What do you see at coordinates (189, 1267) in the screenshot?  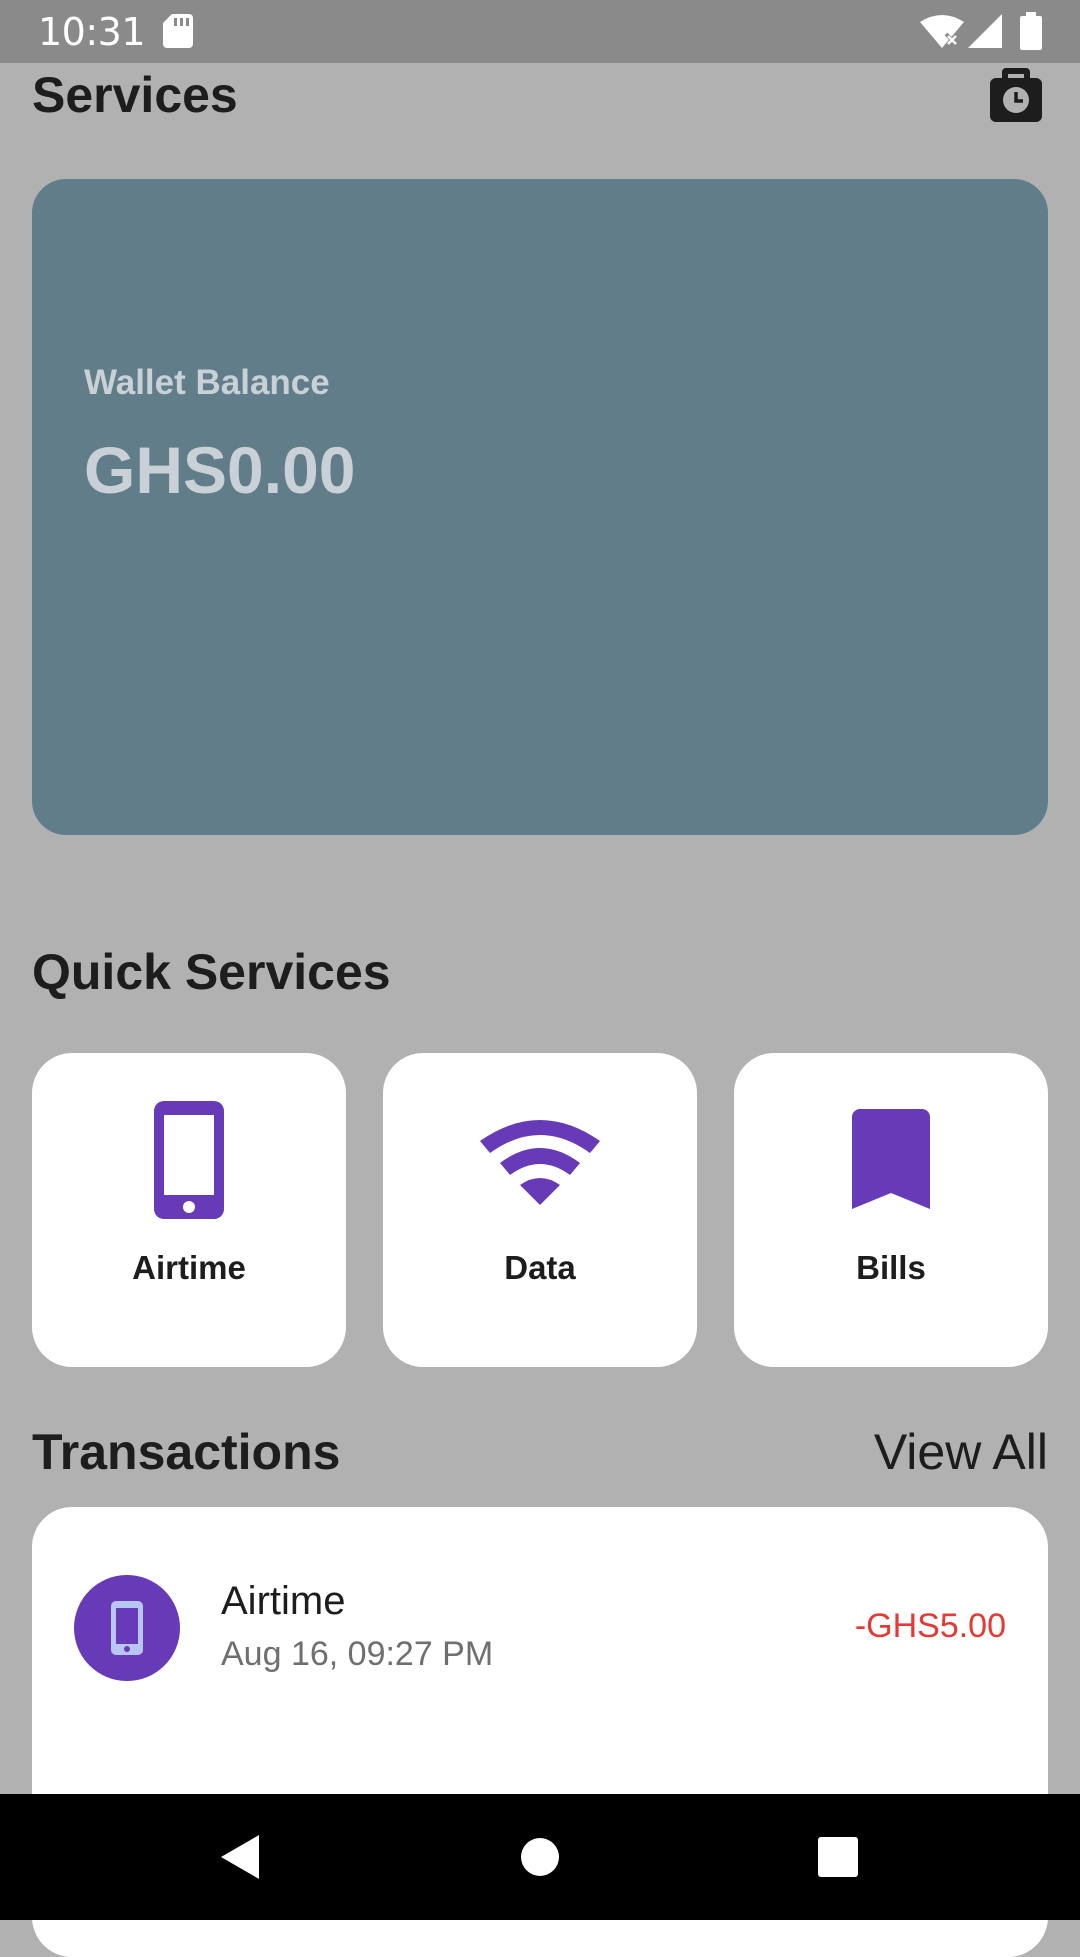 I see `airtime-service-label: Airtime` at bounding box center [189, 1267].